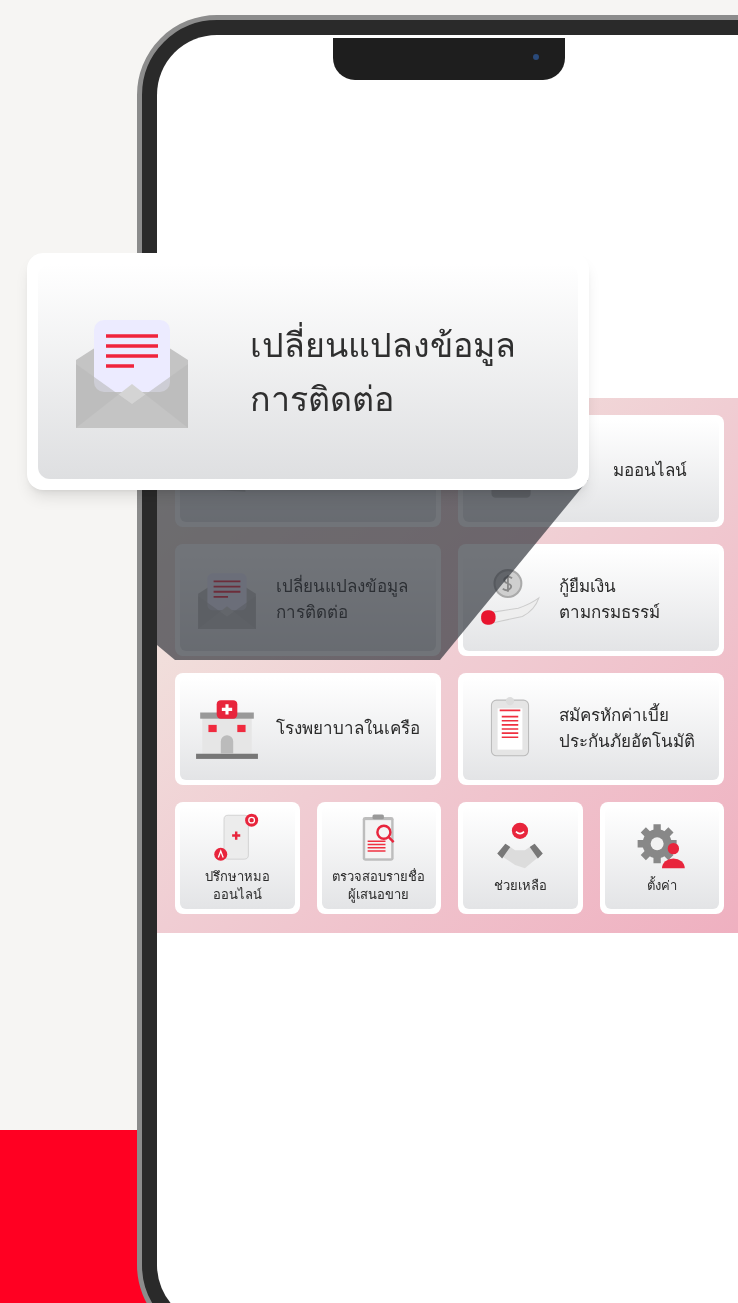 The height and width of the screenshot is (1303, 738). Describe the element at coordinates (379, 886) in the screenshot. I see `menu-label: ตรวจสอบรายชื่อ ผู้เสนอขาย` at that location.